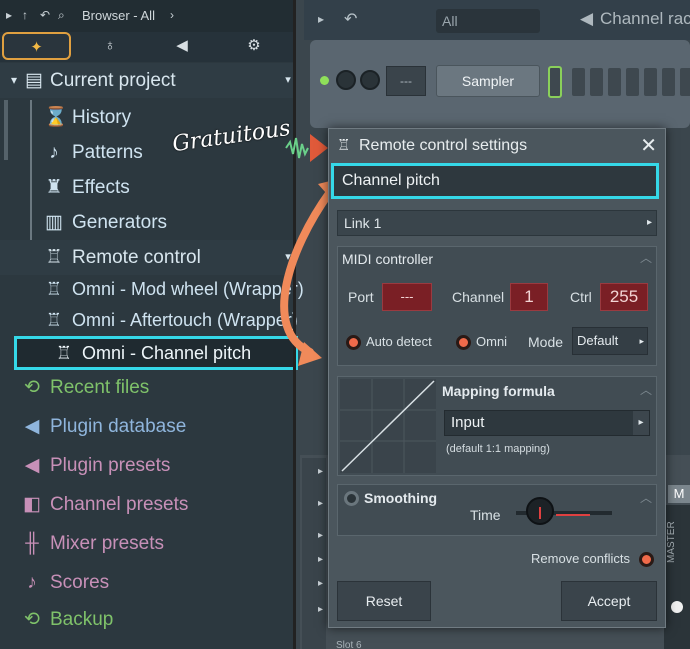  What do you see at coordinates (648, 146) in the screenshot?
I see `close-icon: ✕` at bounding box center [648, 146].